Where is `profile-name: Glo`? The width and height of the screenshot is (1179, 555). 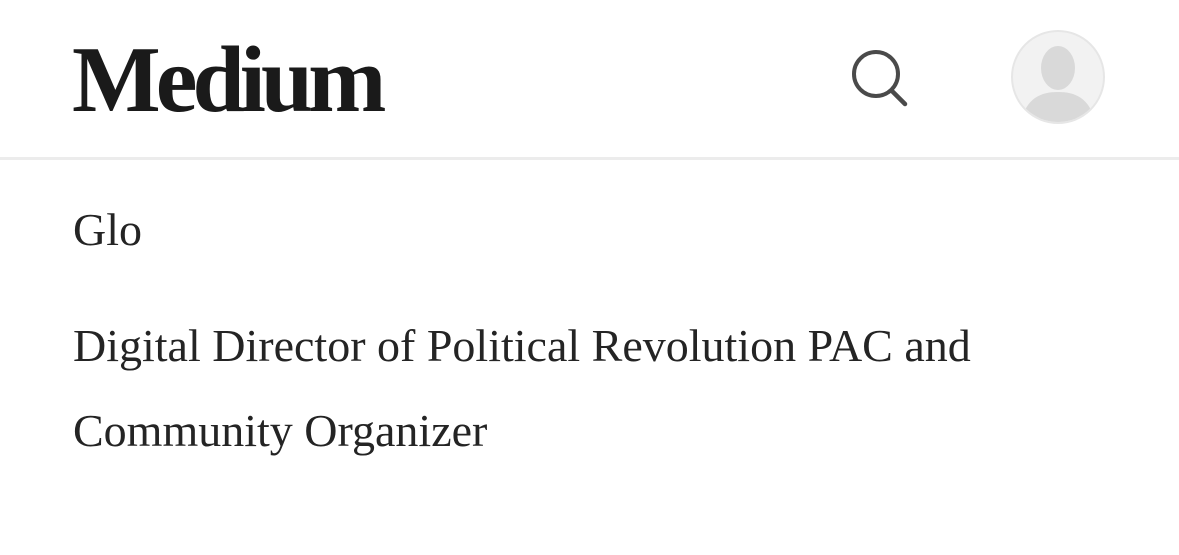
profile-name: Glo is located at coordinates (107, 229).